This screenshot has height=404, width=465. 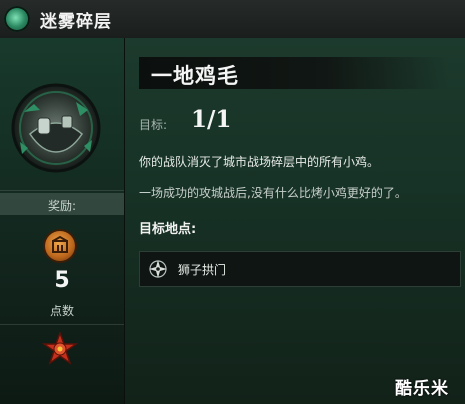 I want to click on points-label: 点数, so click(x=61, y=311).